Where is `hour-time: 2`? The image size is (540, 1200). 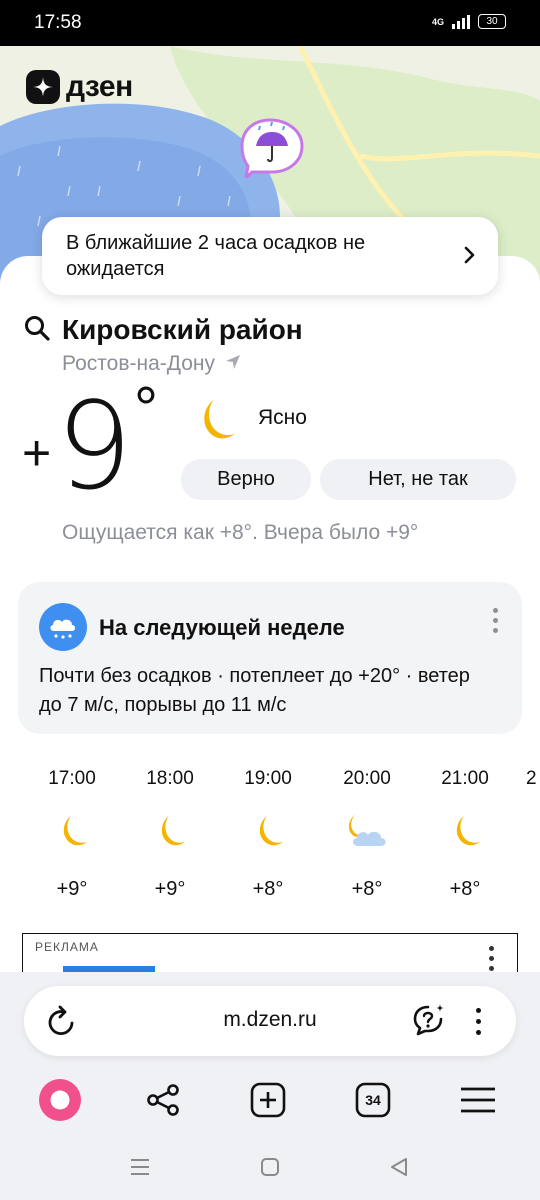
hour-time: 2 is located at coordinates (531, 778).